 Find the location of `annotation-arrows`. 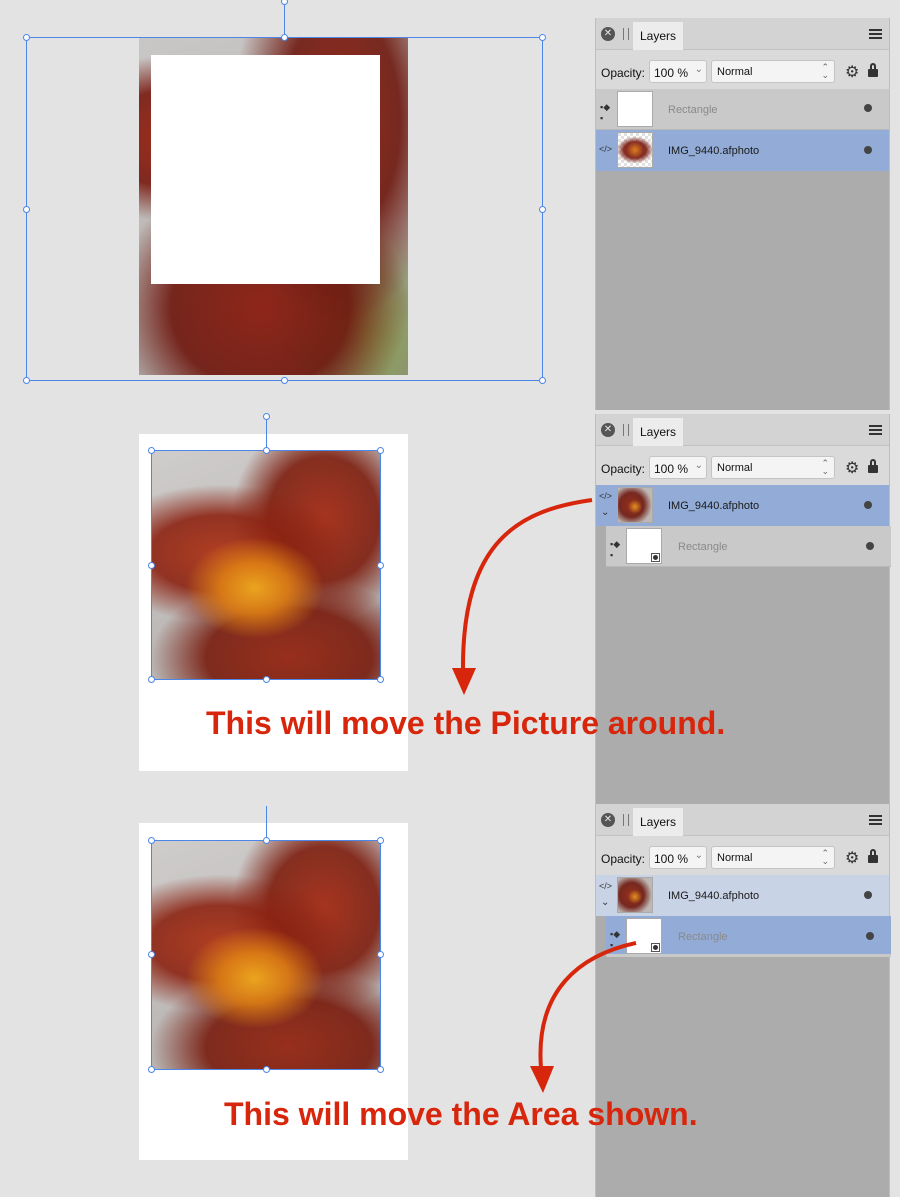

annotation-arrows is located at coordinates (544, 795).